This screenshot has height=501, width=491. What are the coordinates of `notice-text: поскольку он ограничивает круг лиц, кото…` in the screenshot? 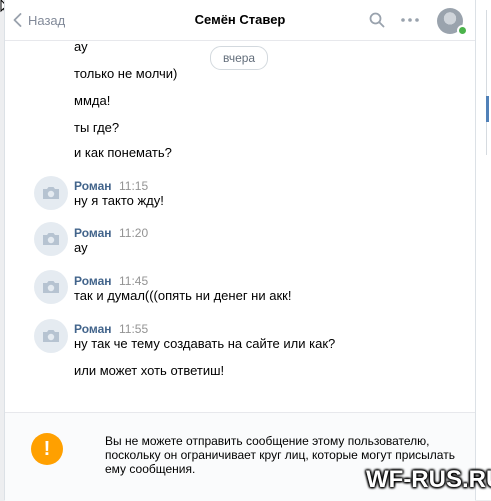 It's located at (280, 455).